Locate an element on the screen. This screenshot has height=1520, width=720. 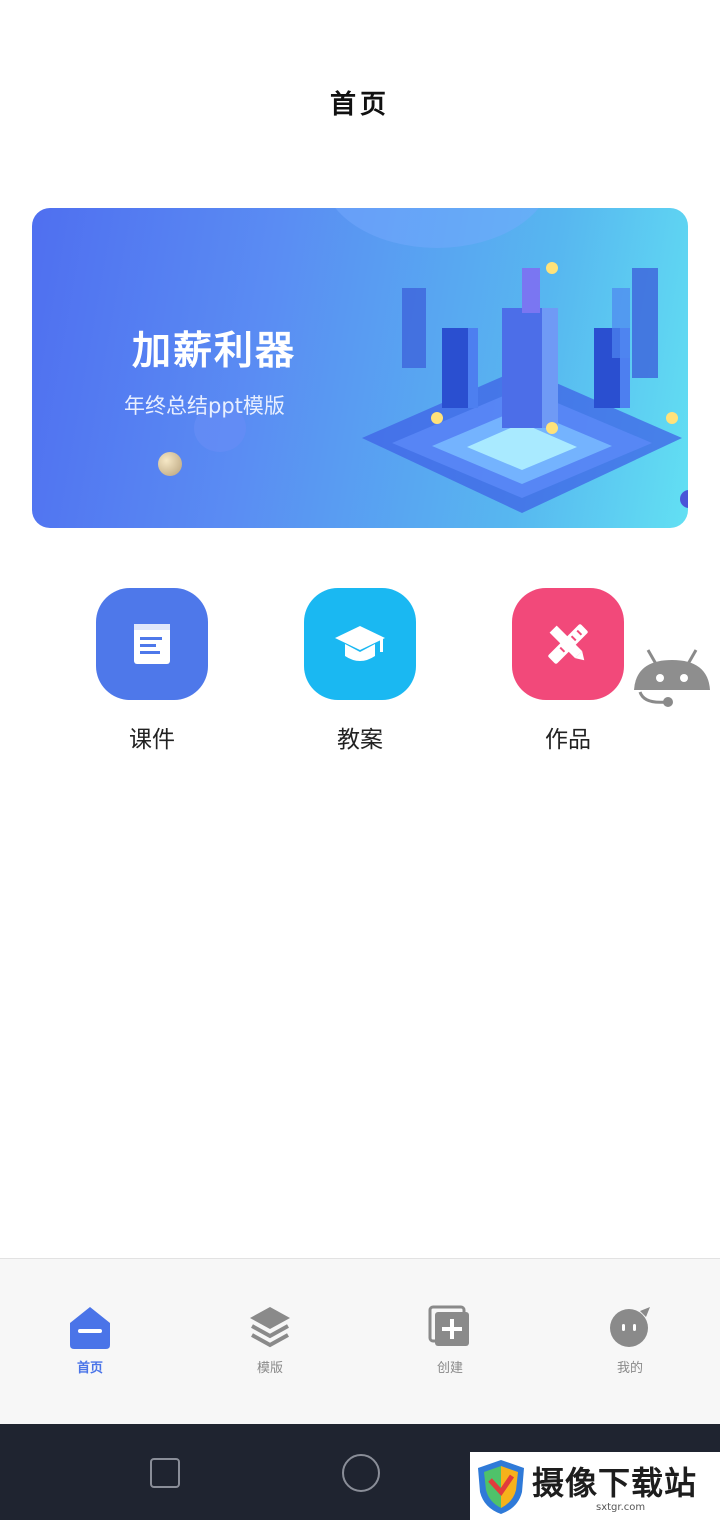
graduation-cap-icon is located at coordinates (360, 644).